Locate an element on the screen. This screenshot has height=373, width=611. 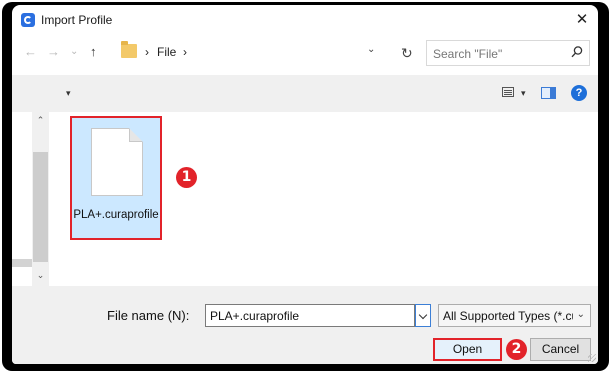
step-badge-1: 1 is located at coordinates (186, 177).